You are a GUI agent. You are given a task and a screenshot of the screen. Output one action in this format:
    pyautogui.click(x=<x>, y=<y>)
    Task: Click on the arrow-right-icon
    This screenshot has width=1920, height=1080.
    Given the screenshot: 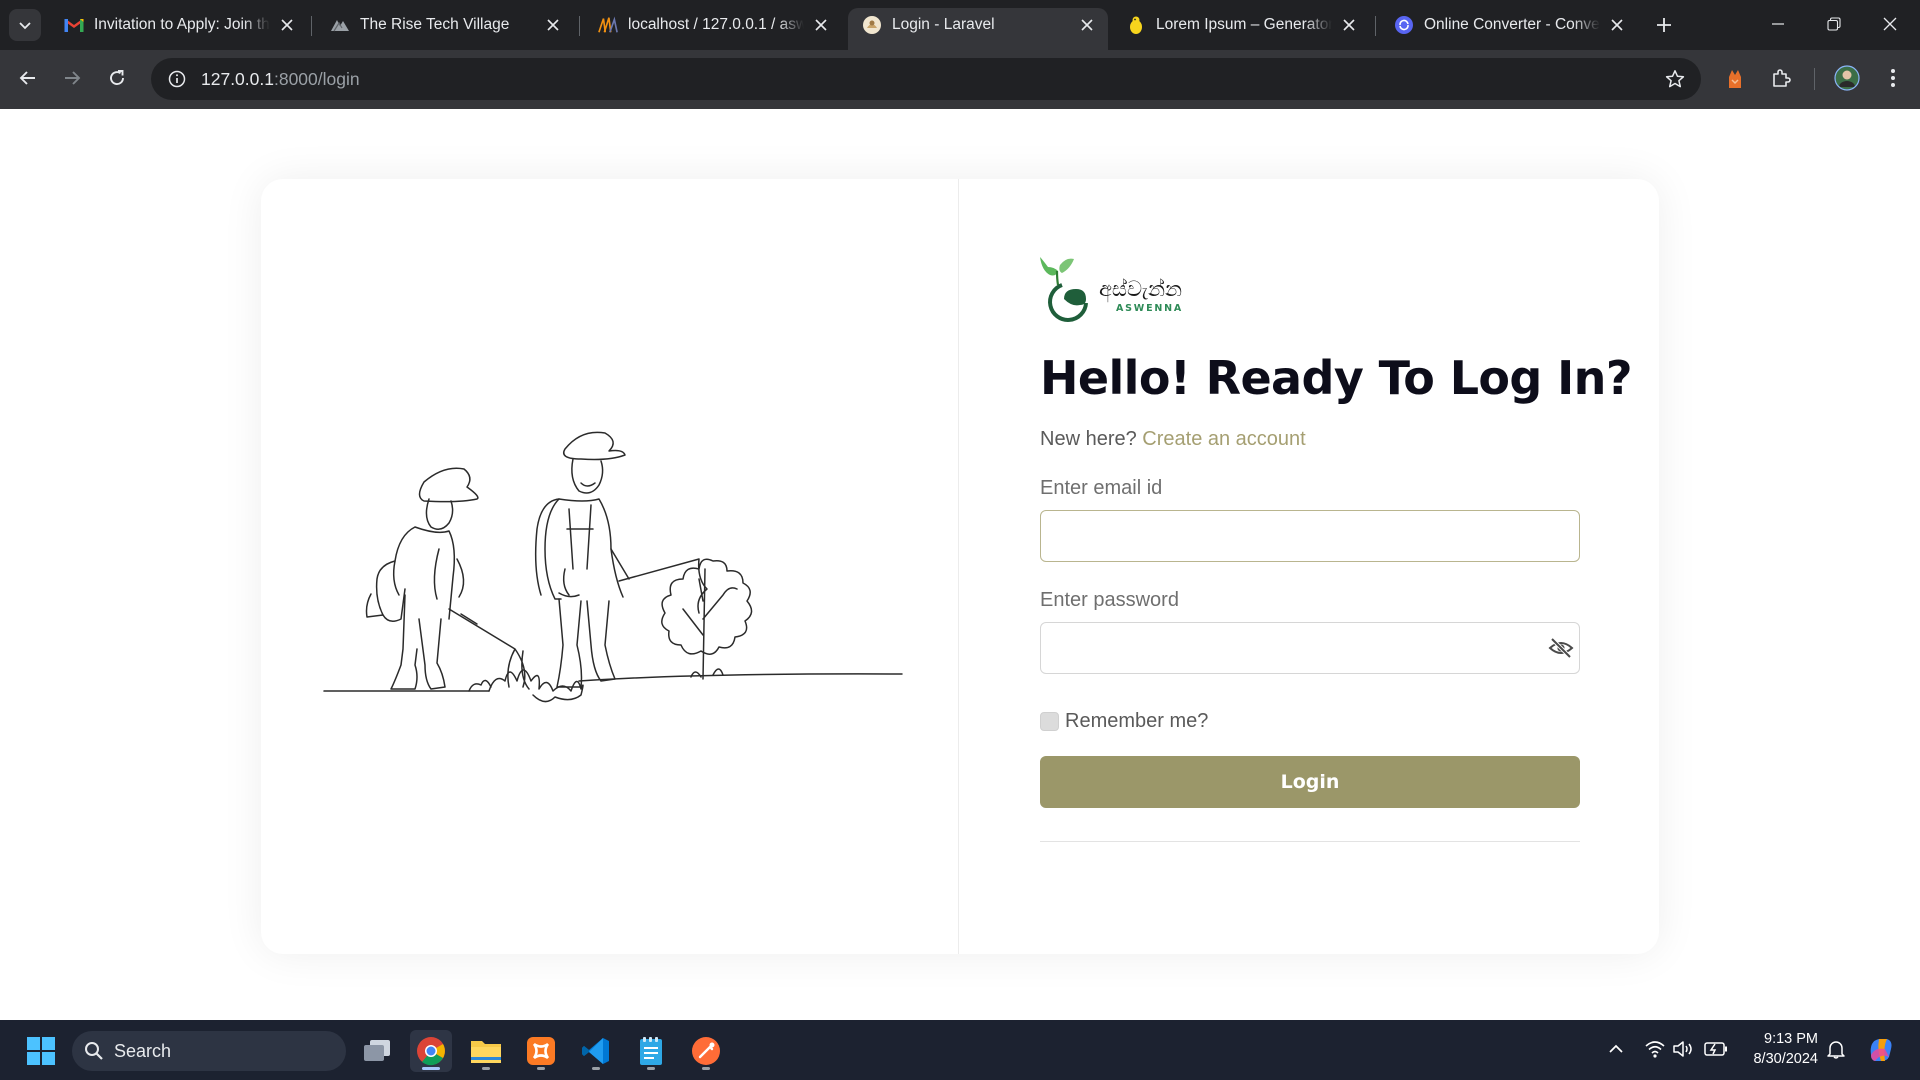 What is the action you would take?
    pyautogui.click(x=73, y=78)
    